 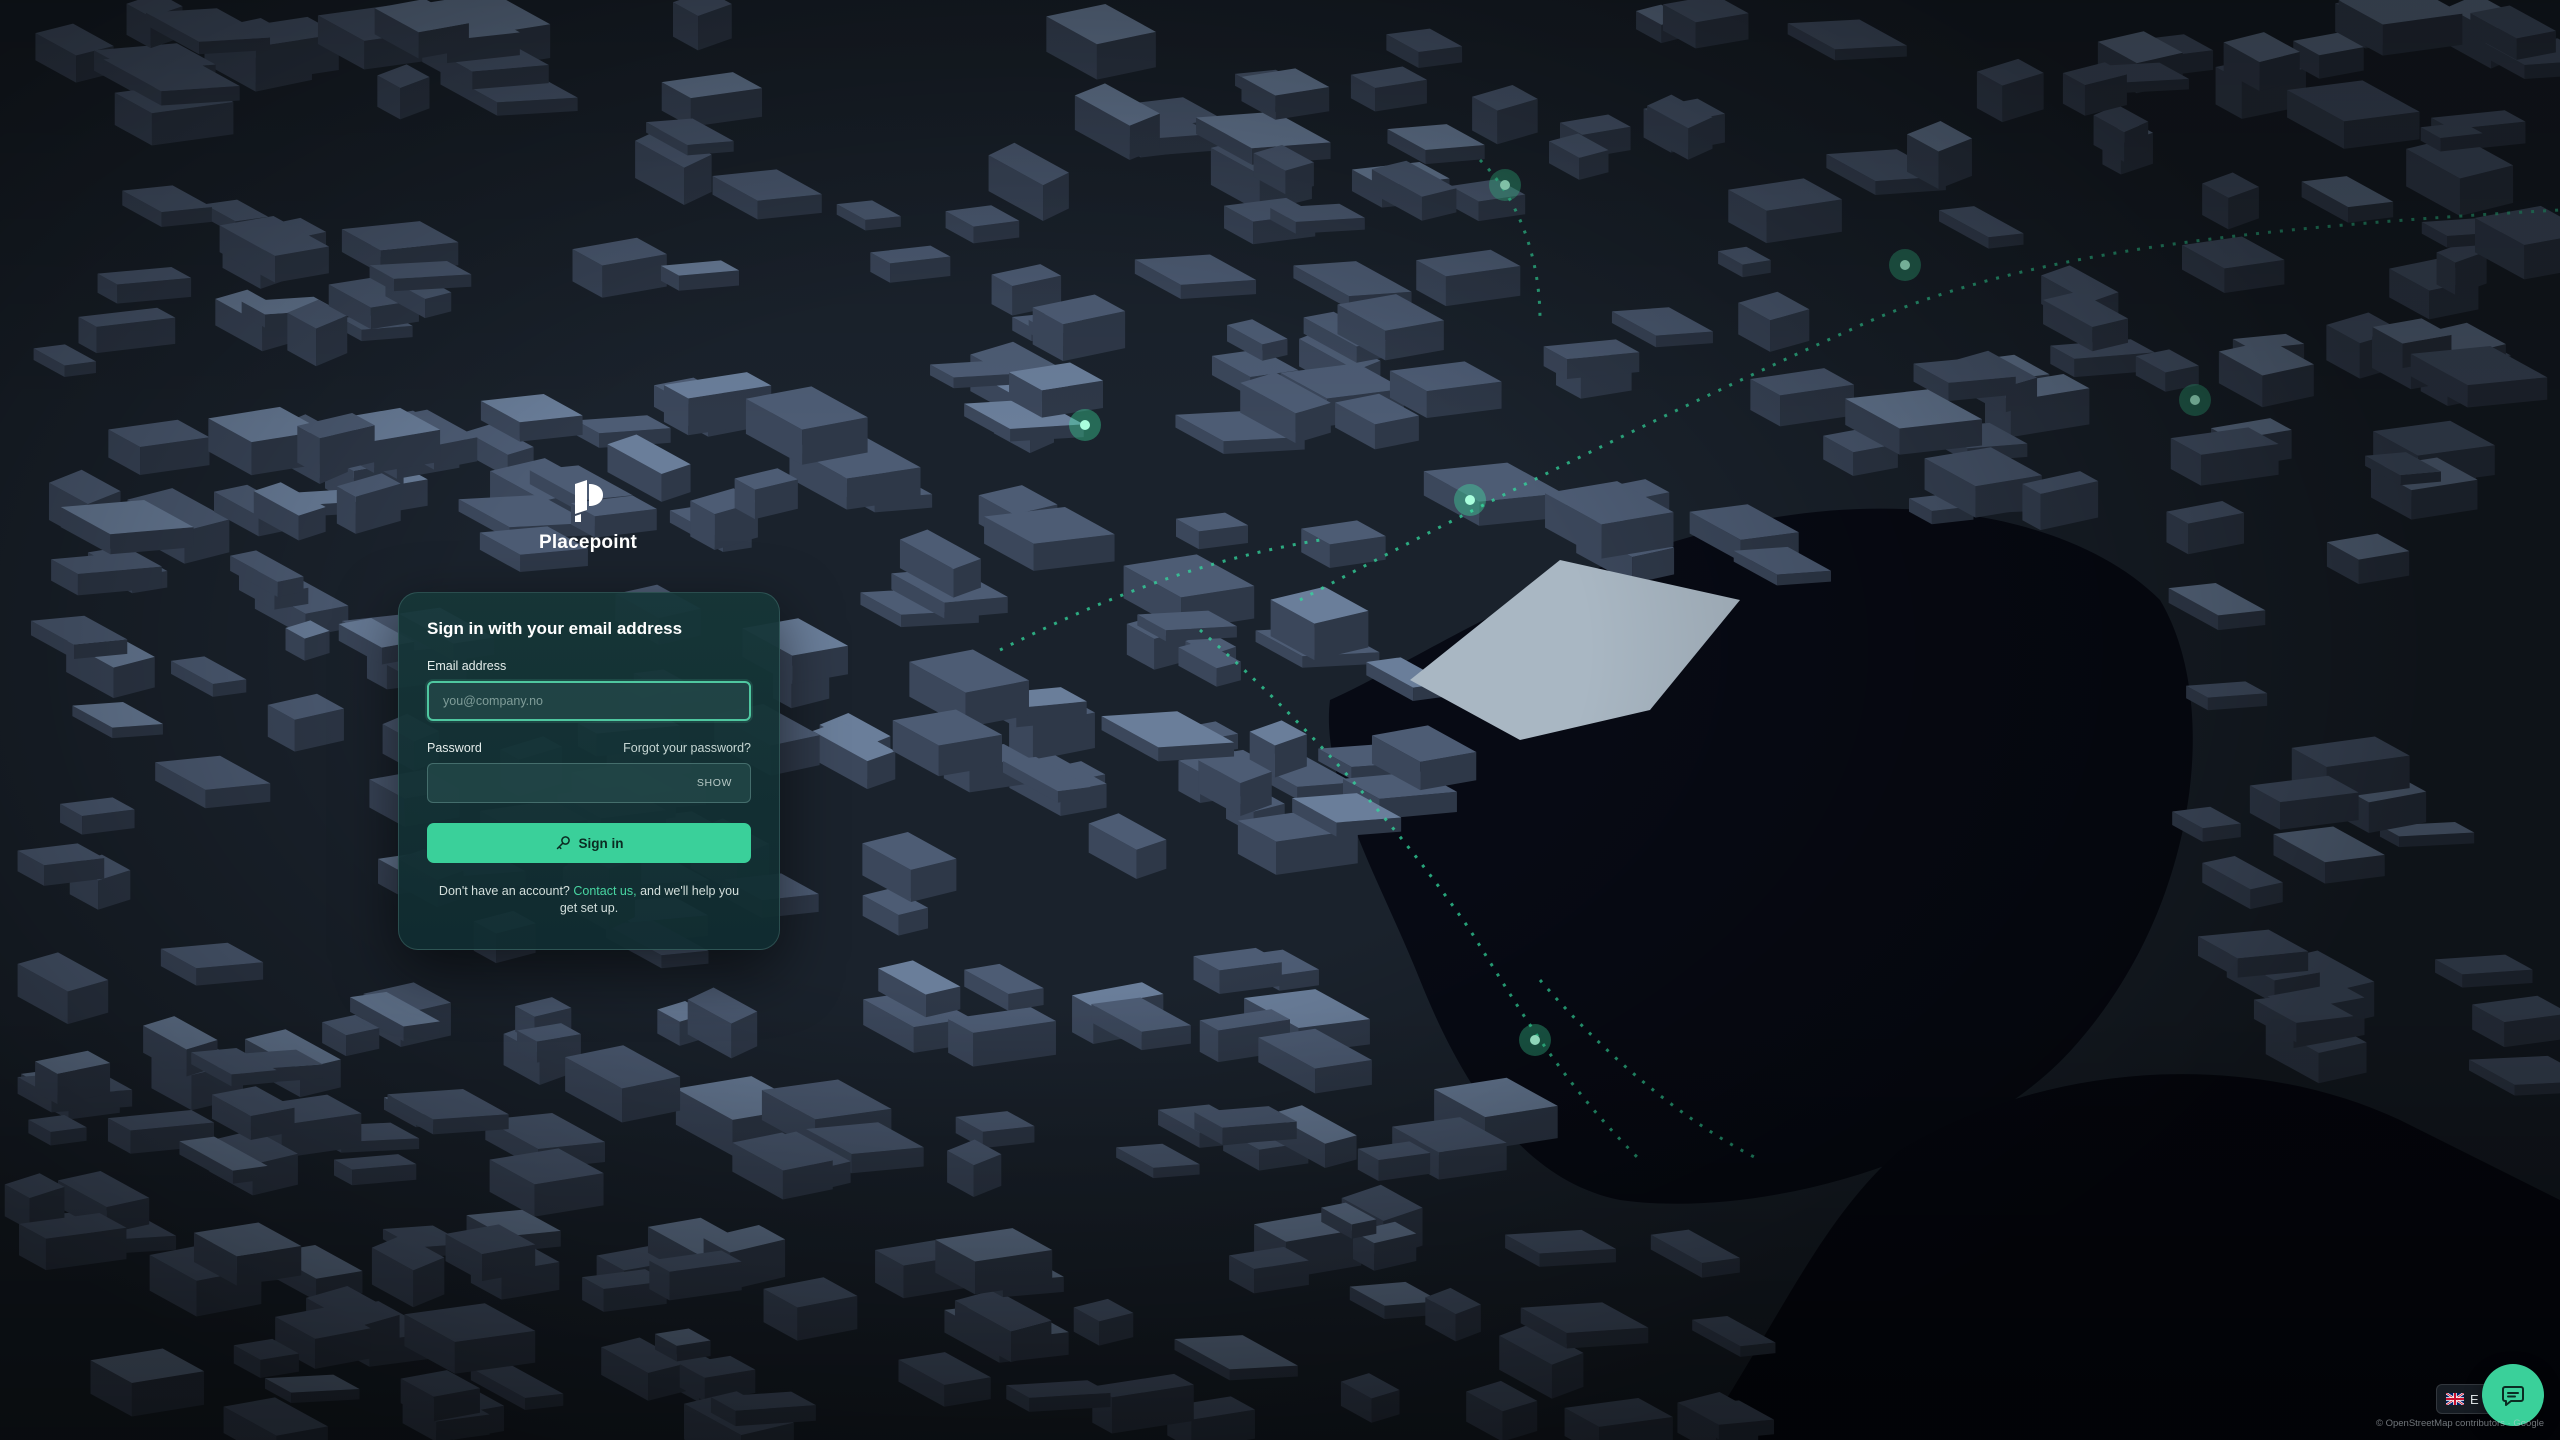 I want to click on password-field, so click(x=565, y=783).